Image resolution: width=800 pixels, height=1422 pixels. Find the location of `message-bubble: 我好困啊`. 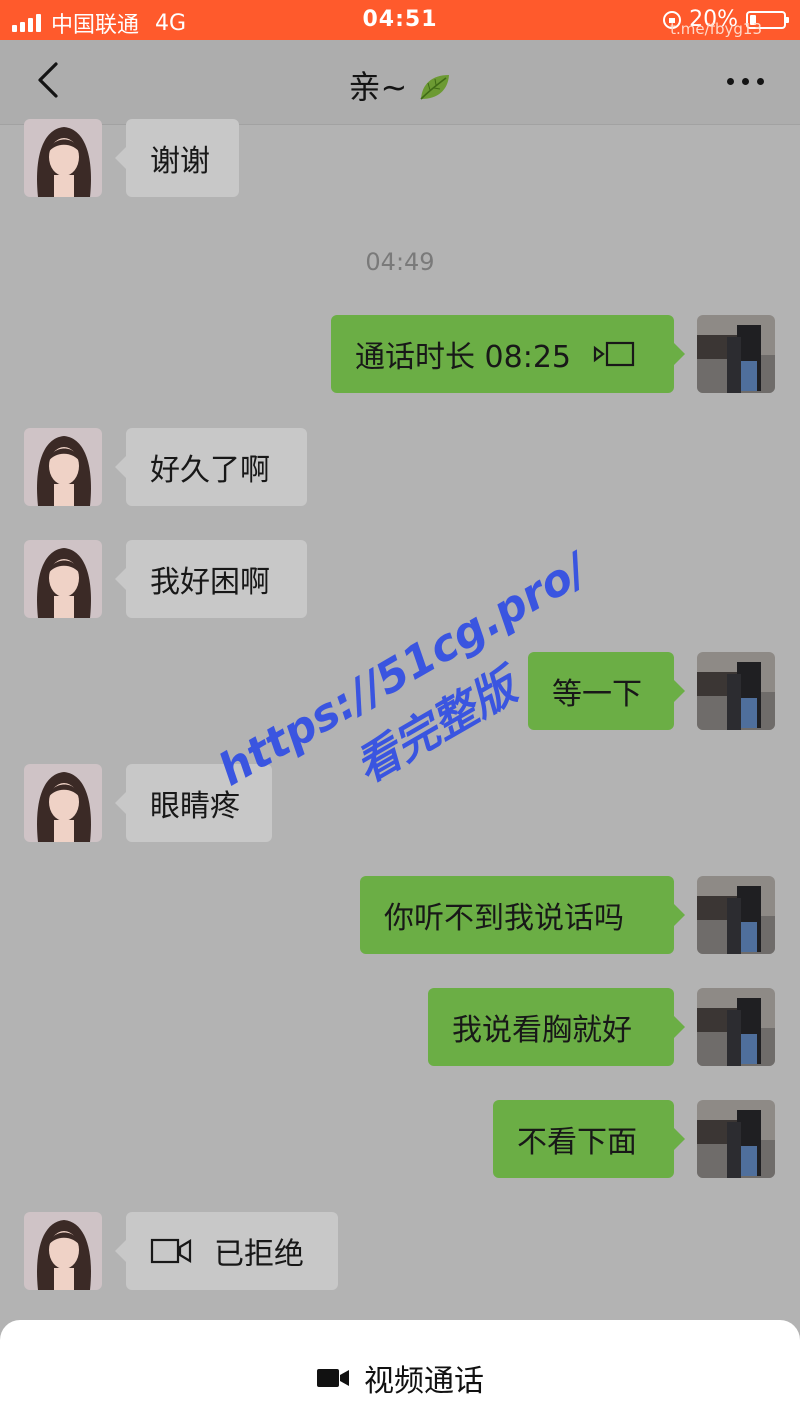

message-bubble: 我好困啊 is located at coordinates (211, 579).